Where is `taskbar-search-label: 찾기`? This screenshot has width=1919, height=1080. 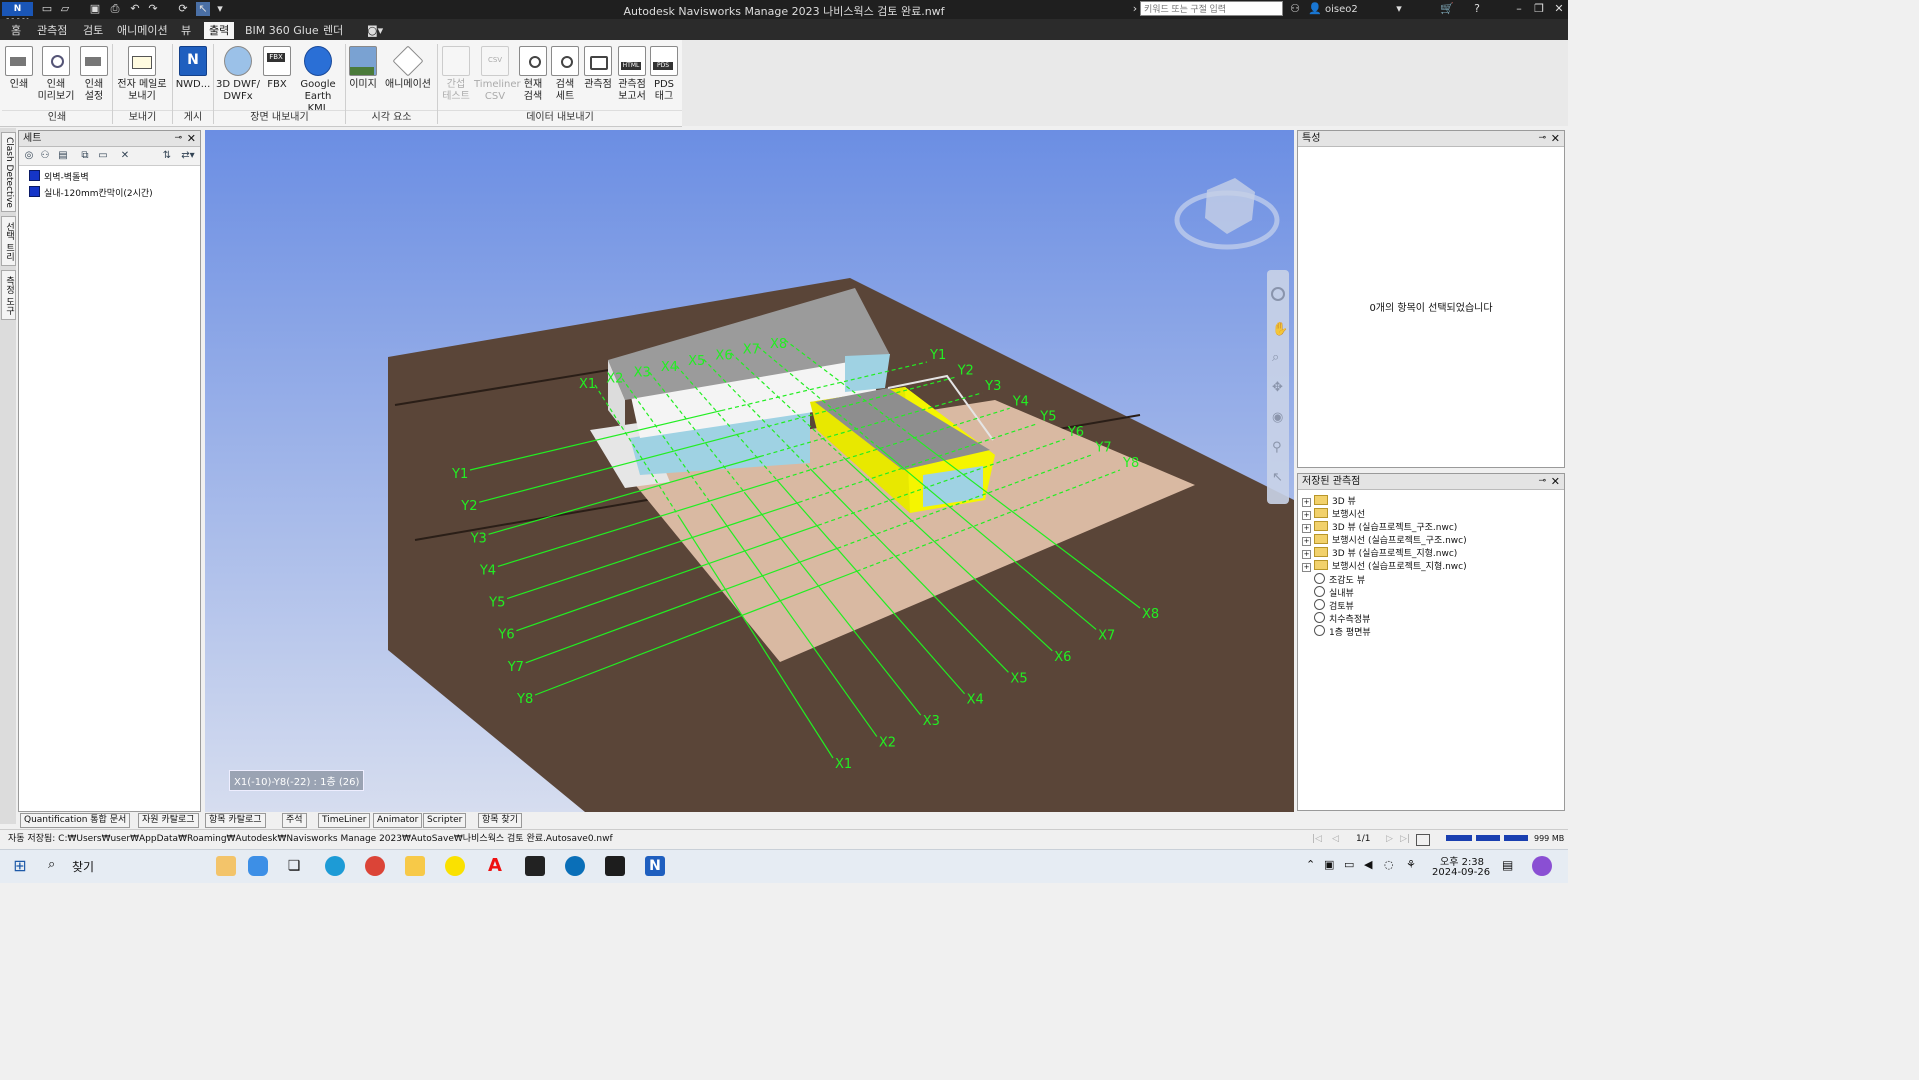 taskbar-search-label: 찾기 is located at coordinates (83, 866).